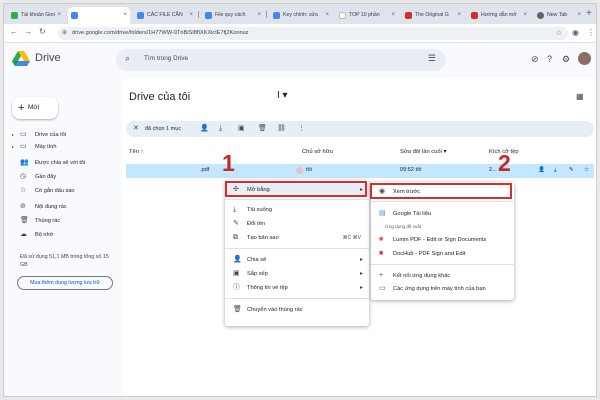  Describe the element at coordinates (411, 170) in the screenshot. I see `file-modified: 09:52 tôi` at that location.